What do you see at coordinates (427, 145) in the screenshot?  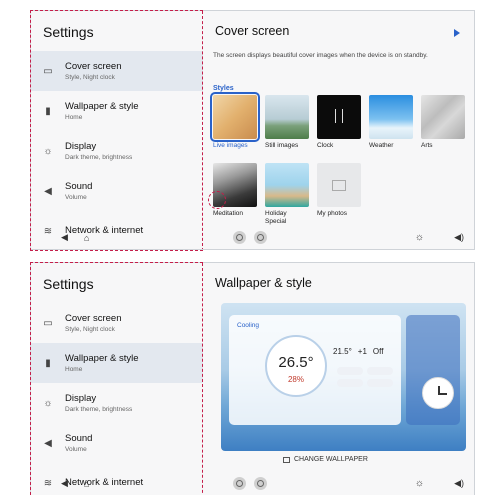 I see `style-label: Arts` at bounding box center [427, 145].